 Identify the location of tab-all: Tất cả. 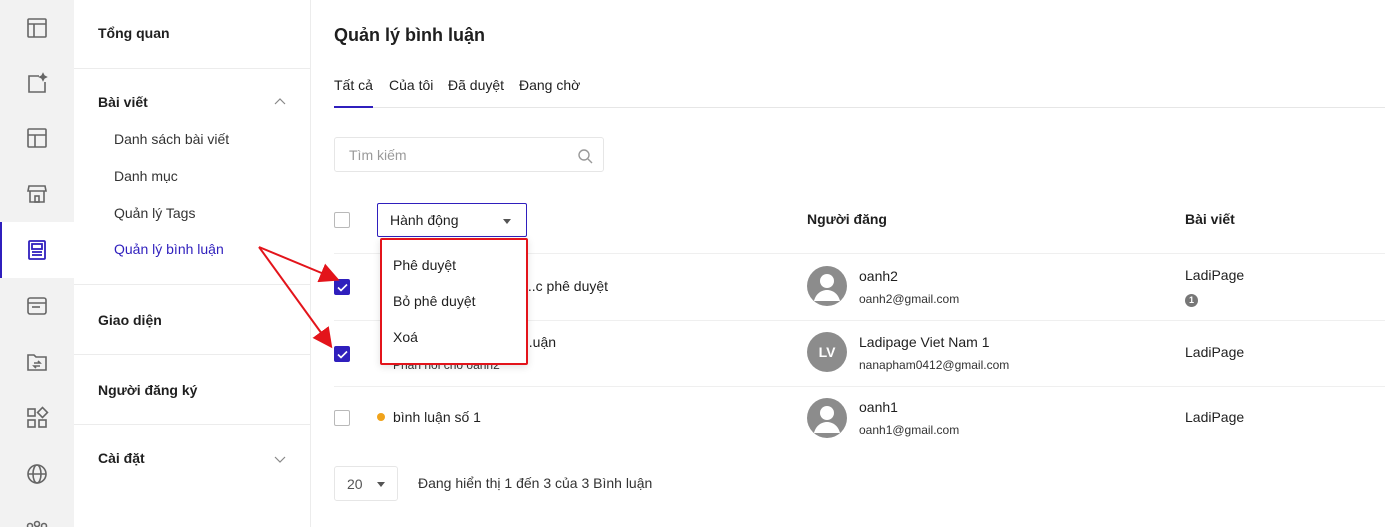
(353, 92).